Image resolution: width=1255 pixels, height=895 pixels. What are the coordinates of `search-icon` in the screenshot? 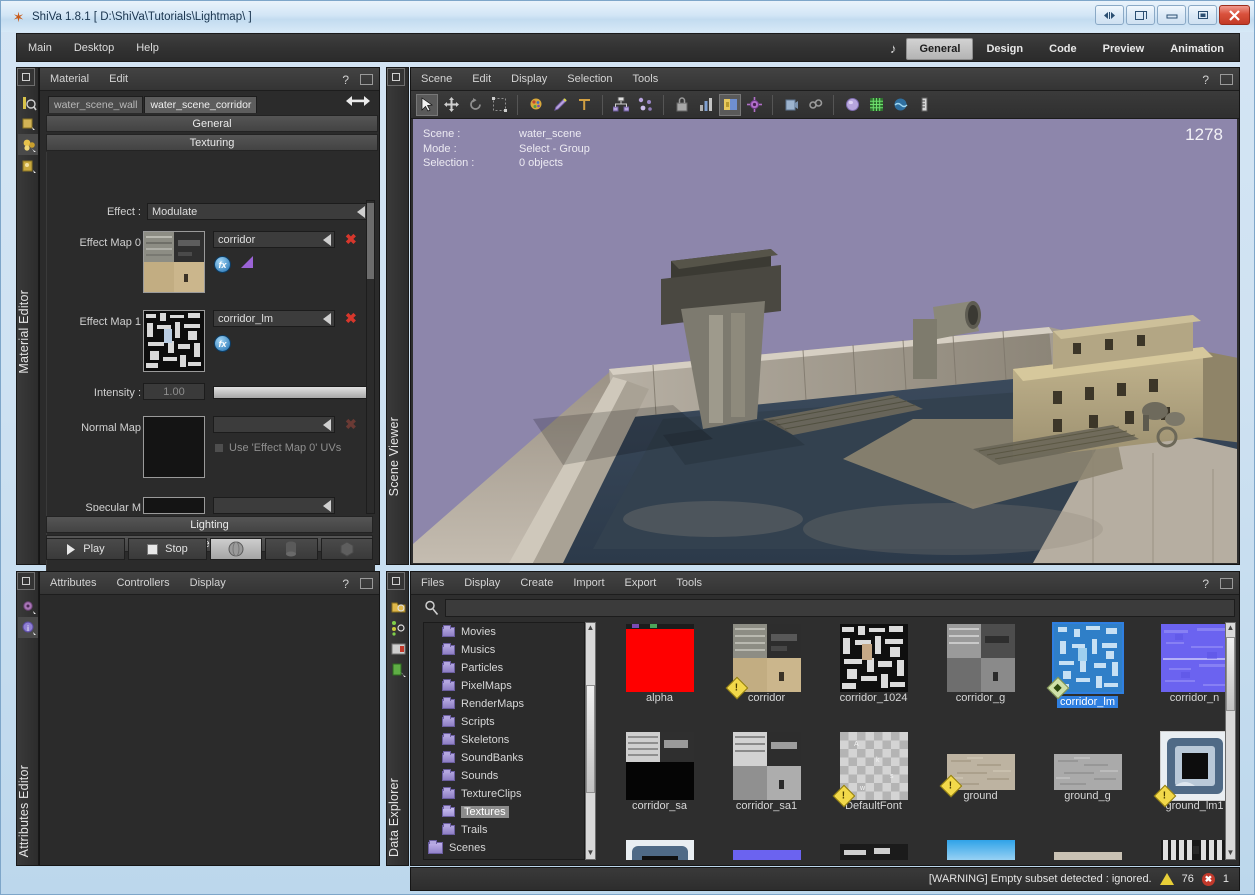 It's located at (431, 608).